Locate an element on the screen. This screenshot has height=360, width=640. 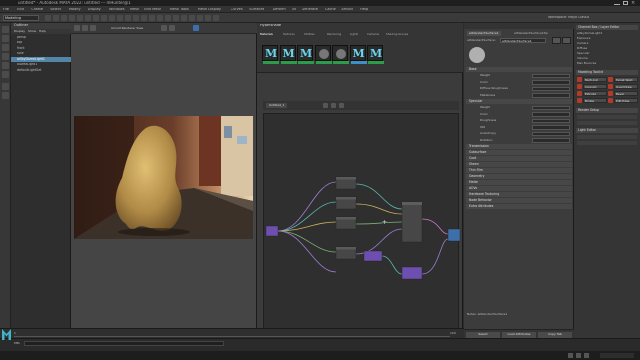
outliner-menu-display: Display is located at coordinates (19, 31).